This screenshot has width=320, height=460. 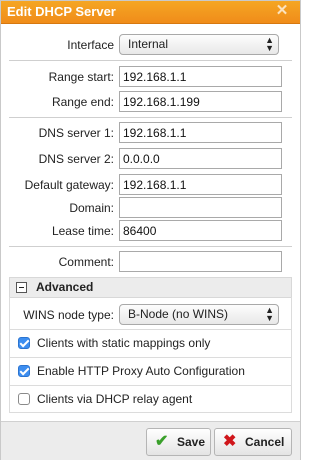 I want to click on comment-label: Comment:, so click(x=86, y=262).